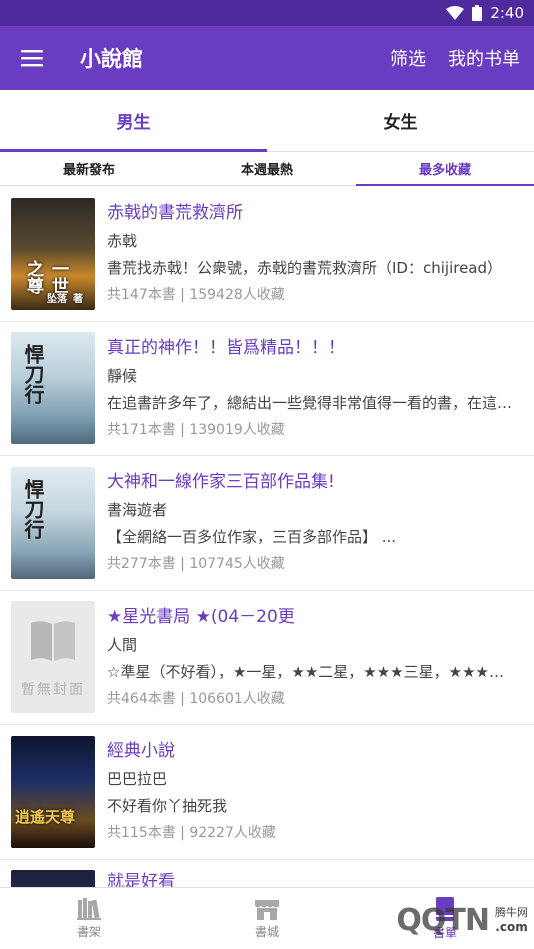 The width and height of the screenshot is (534, 949). Describe the element at coordinates (53, 253) in the screenshot. I see `book-cover: 一世之尊 坠落 著` at that location.